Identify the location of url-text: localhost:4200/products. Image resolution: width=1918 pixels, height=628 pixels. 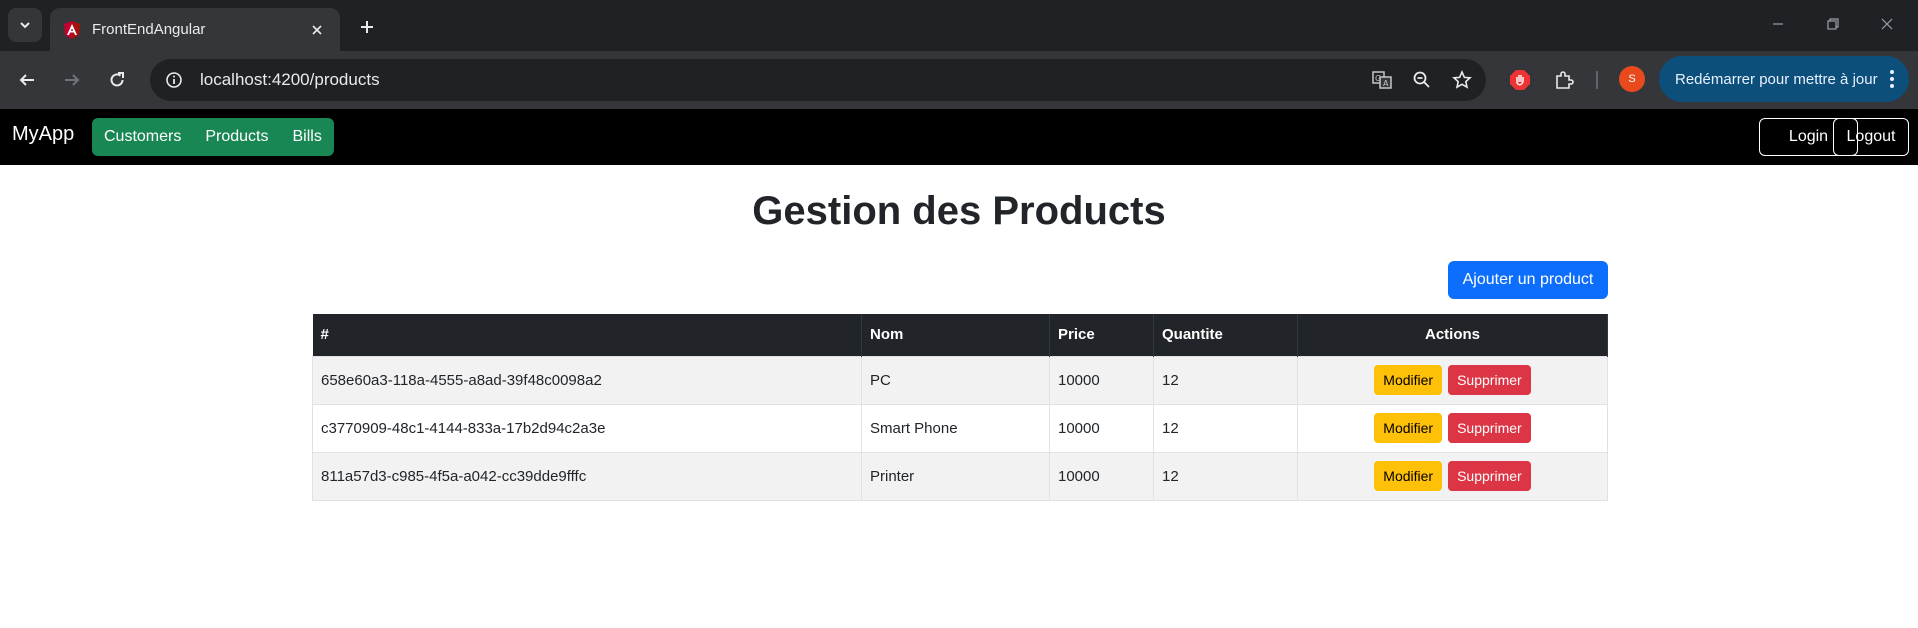
(290, 79).